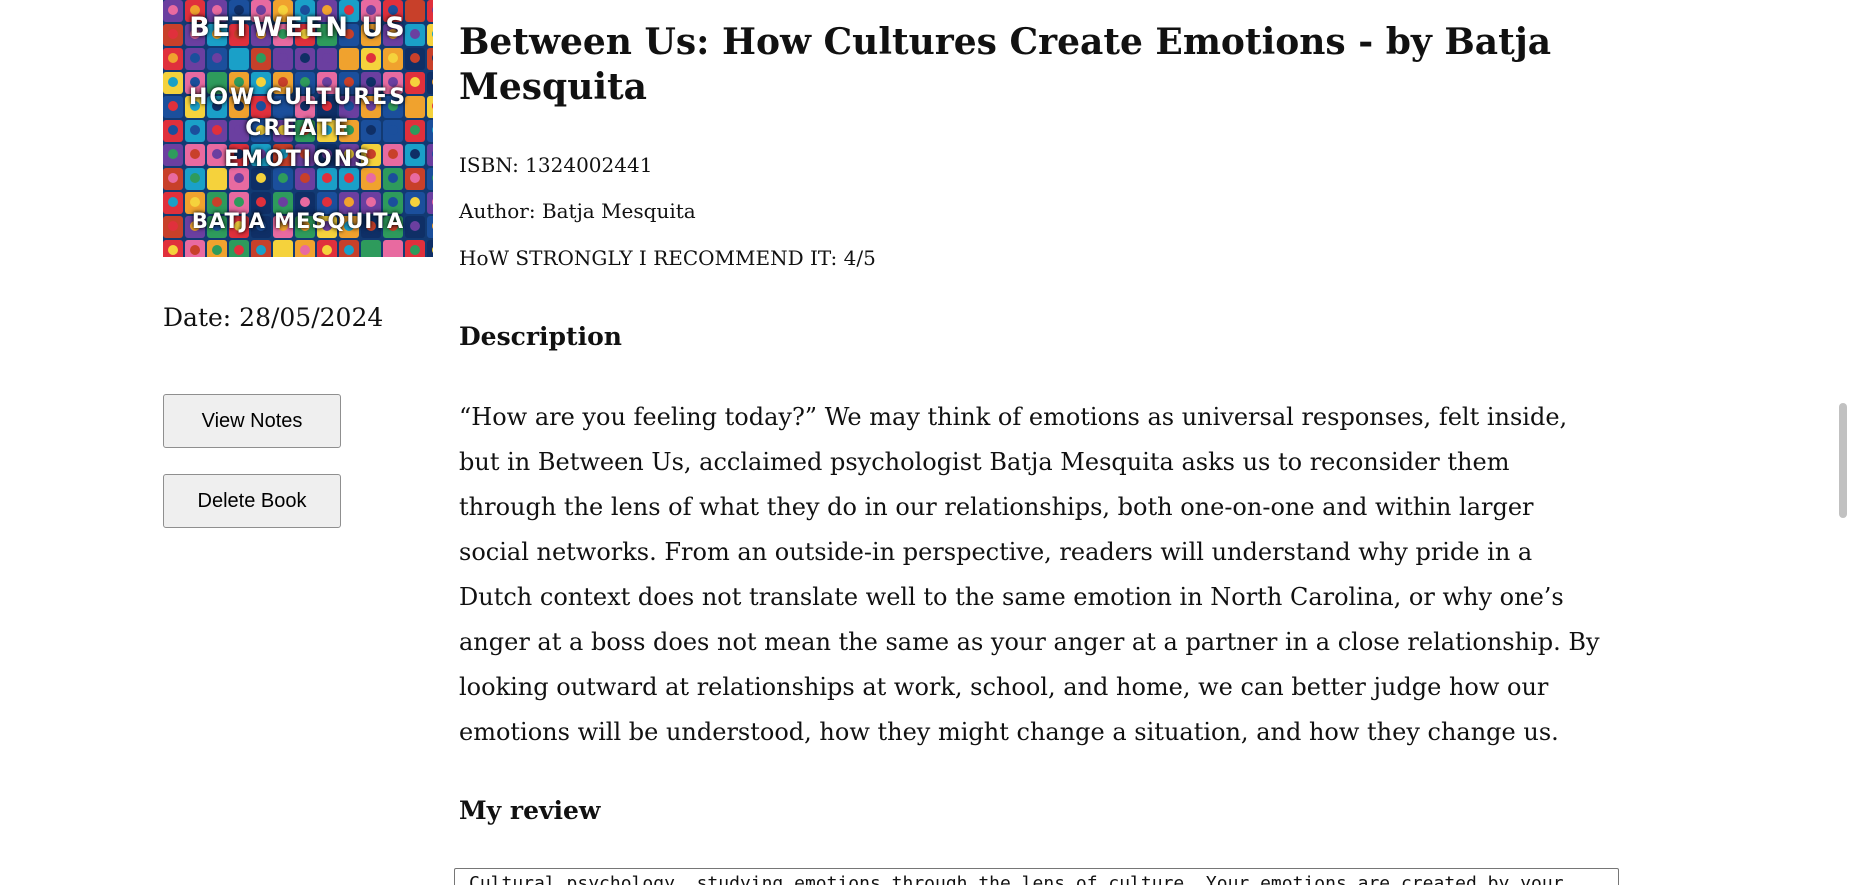 This screenshot has width=1850, height=885. Describe the element at coordinates (298, 27) in the screenshot. I see `cover-title: BETWEEN US` at that location.